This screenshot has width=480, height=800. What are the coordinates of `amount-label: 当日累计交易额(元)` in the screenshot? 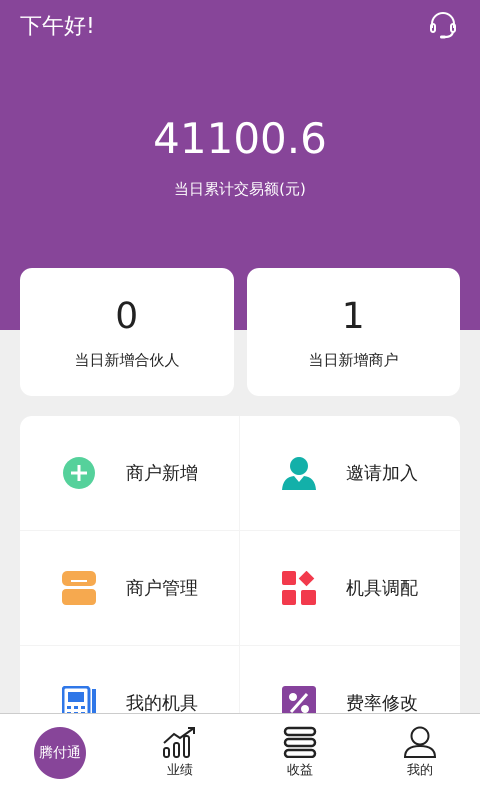 It's located at (240, 189).